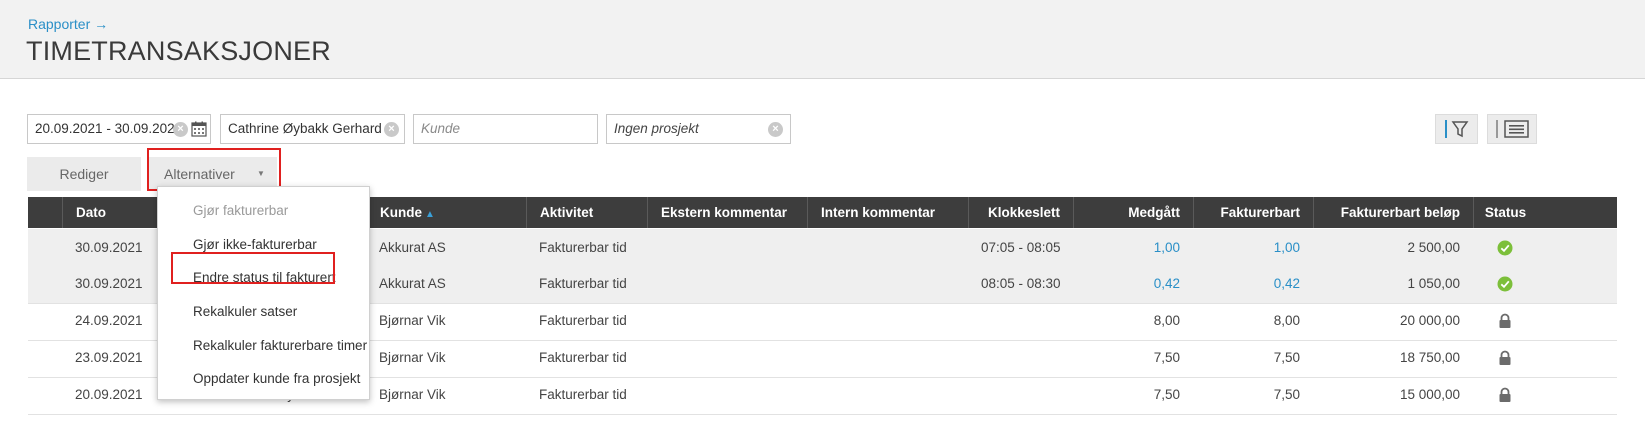 The height and width of the screenshot is (422, 1645). What do you see at coordinates (1021, 247) in the screenshot?
I see `cell-klokkeslett: 07:05 - 08:05` at bounding box center [1021, 247].